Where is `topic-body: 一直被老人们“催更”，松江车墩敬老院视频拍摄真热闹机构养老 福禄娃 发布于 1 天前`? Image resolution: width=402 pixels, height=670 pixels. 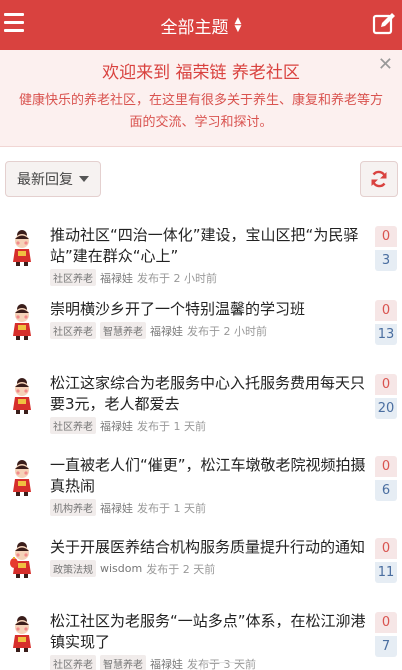
topic-body: 一直被老人们“催更”，松江车墩敬老院视频拍摄真热闹机构养老 福禄娃 发布于 1 天前 is located at coordinates (209, 485).